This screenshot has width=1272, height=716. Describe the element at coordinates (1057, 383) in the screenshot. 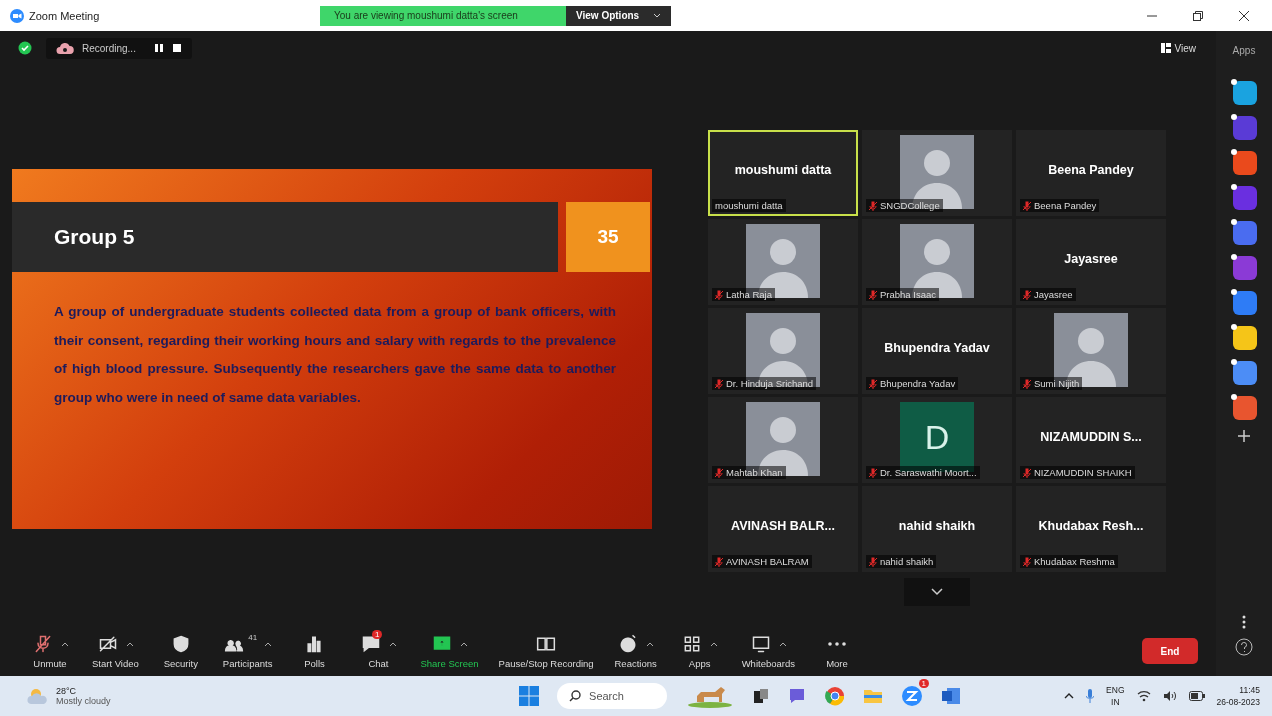

I see `participant-label: Sumi Nijith` at that location.